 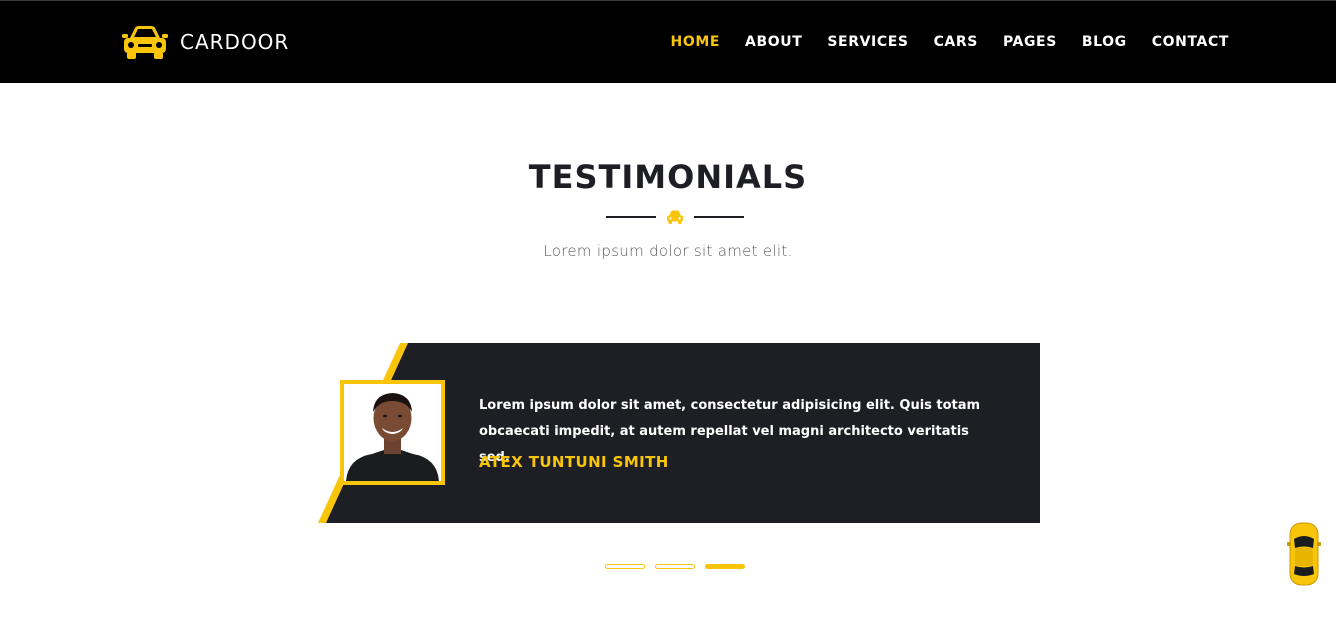 I want to click on nav-pages: PAGES, so click(x=1030, y=42).